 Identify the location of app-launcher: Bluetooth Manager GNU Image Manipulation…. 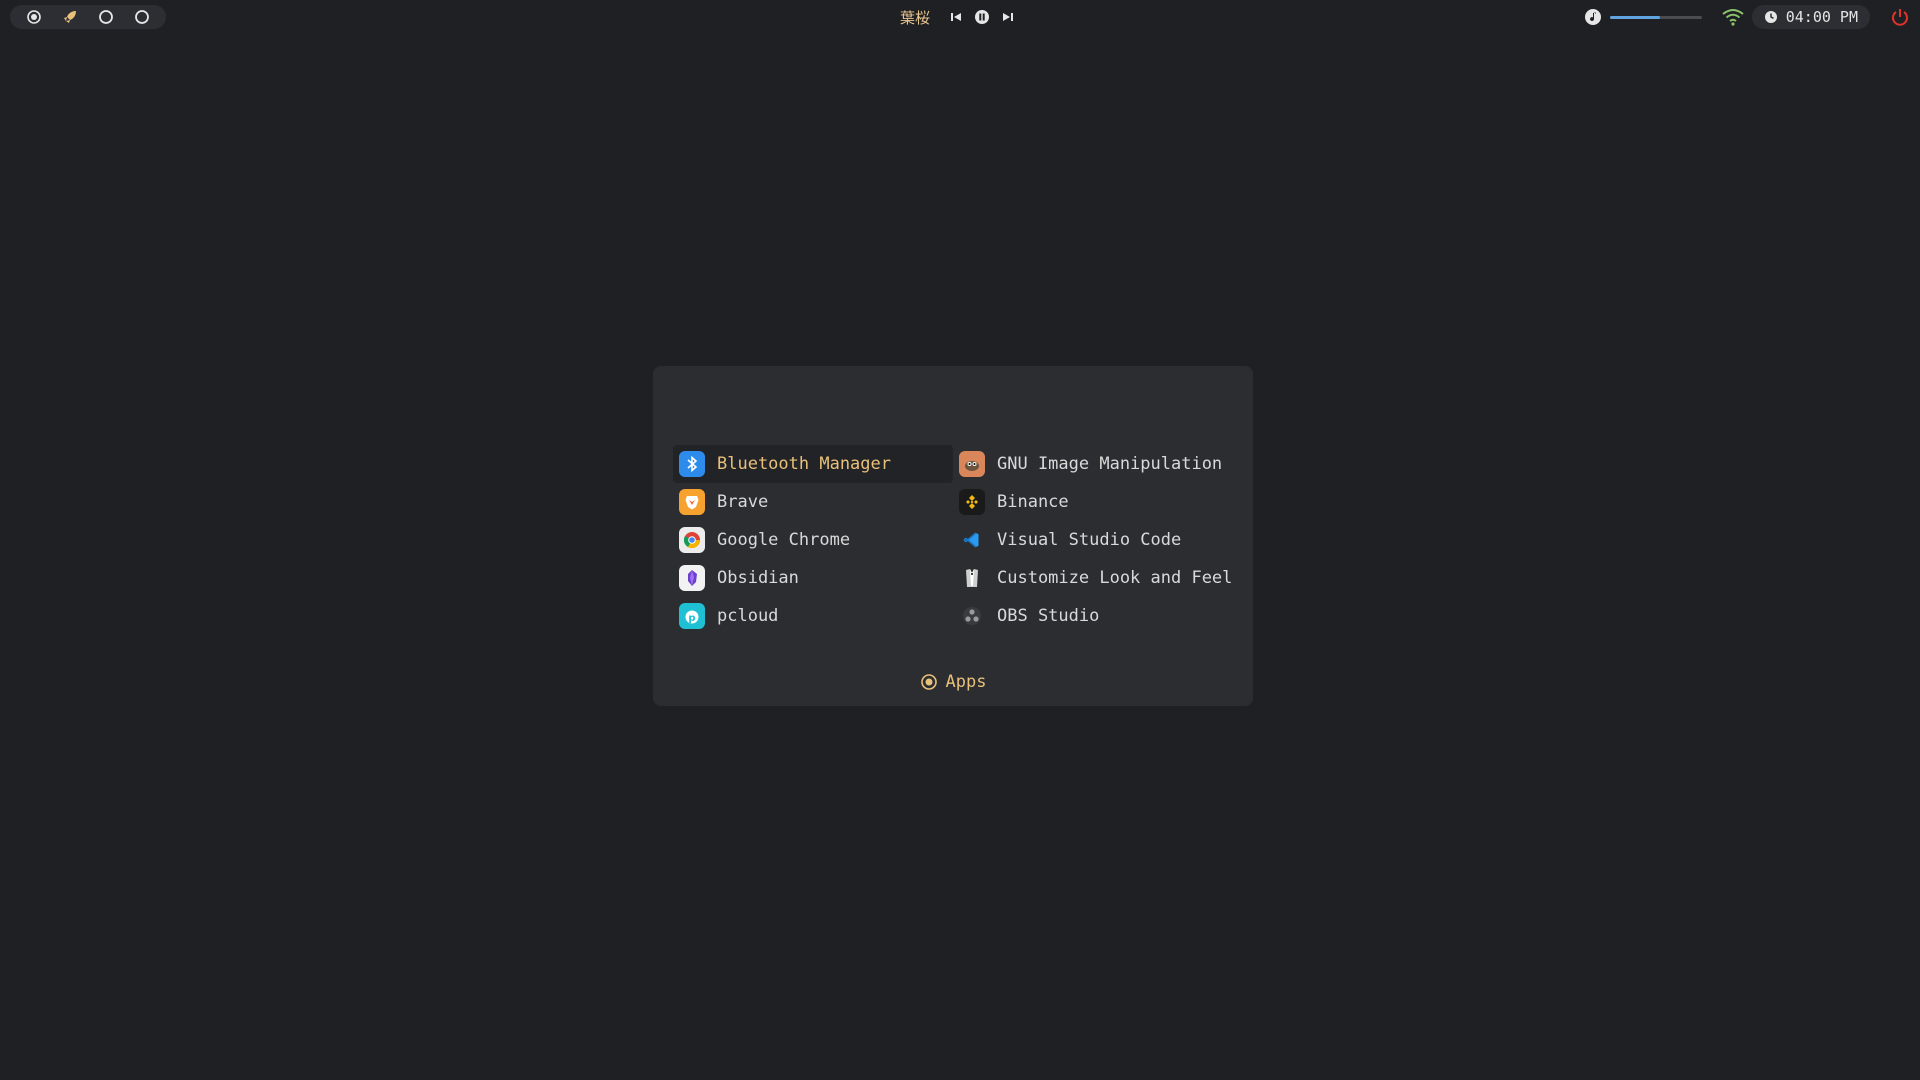
(953, 536).